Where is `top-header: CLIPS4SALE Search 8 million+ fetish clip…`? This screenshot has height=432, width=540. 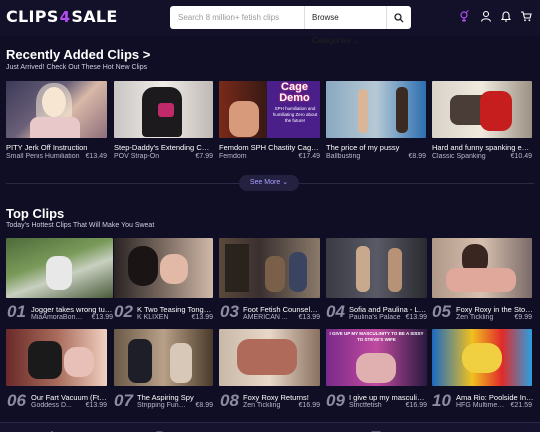
top-header: CLIPS4SALE Search 8 million+ fetish clip… is located at coordinates (270, 22).